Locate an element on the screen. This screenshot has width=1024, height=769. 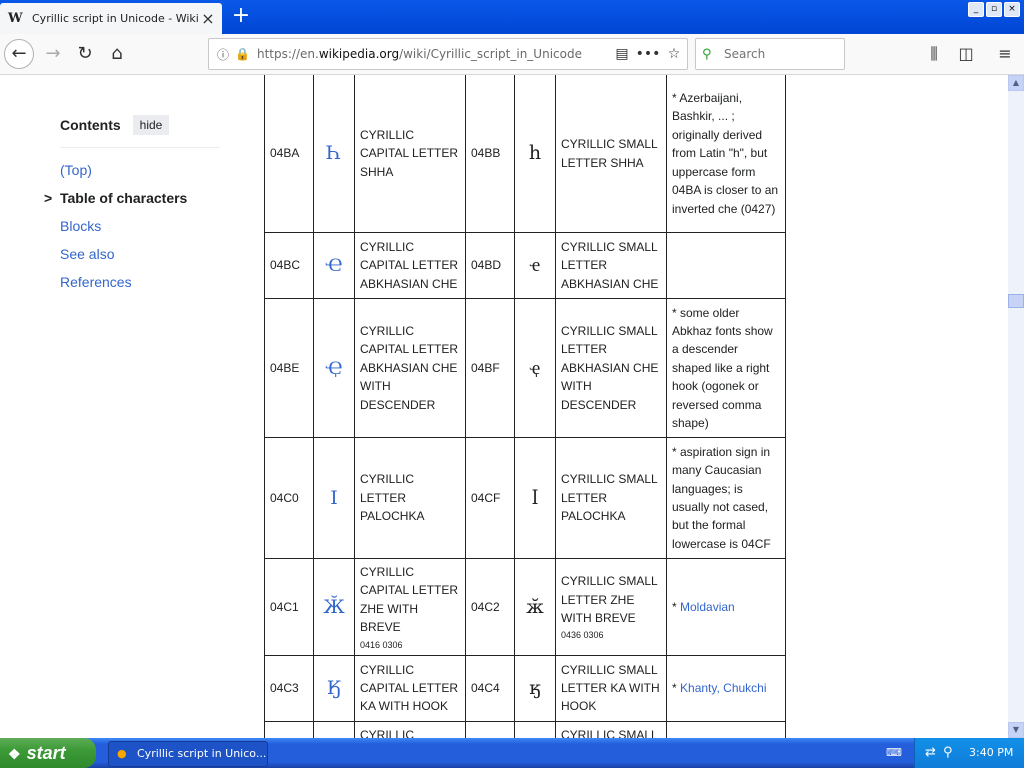
note: * Moldavian is located at coordinates (726, 607).